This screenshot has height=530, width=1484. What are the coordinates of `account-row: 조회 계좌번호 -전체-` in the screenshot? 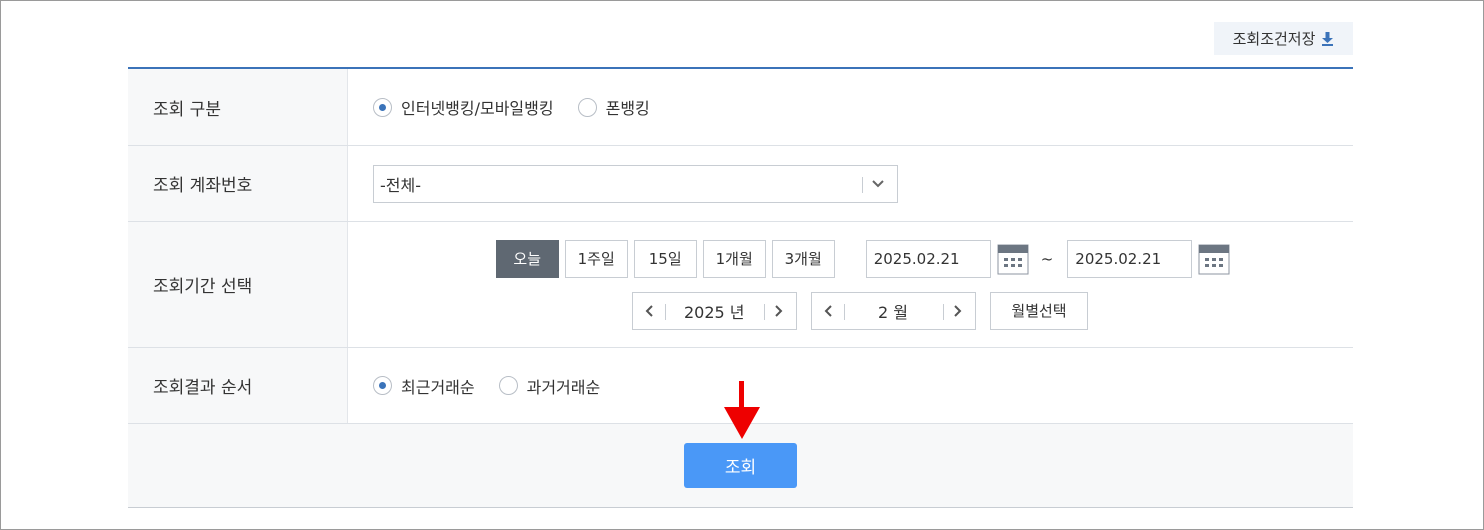 It's located at (740, 184).